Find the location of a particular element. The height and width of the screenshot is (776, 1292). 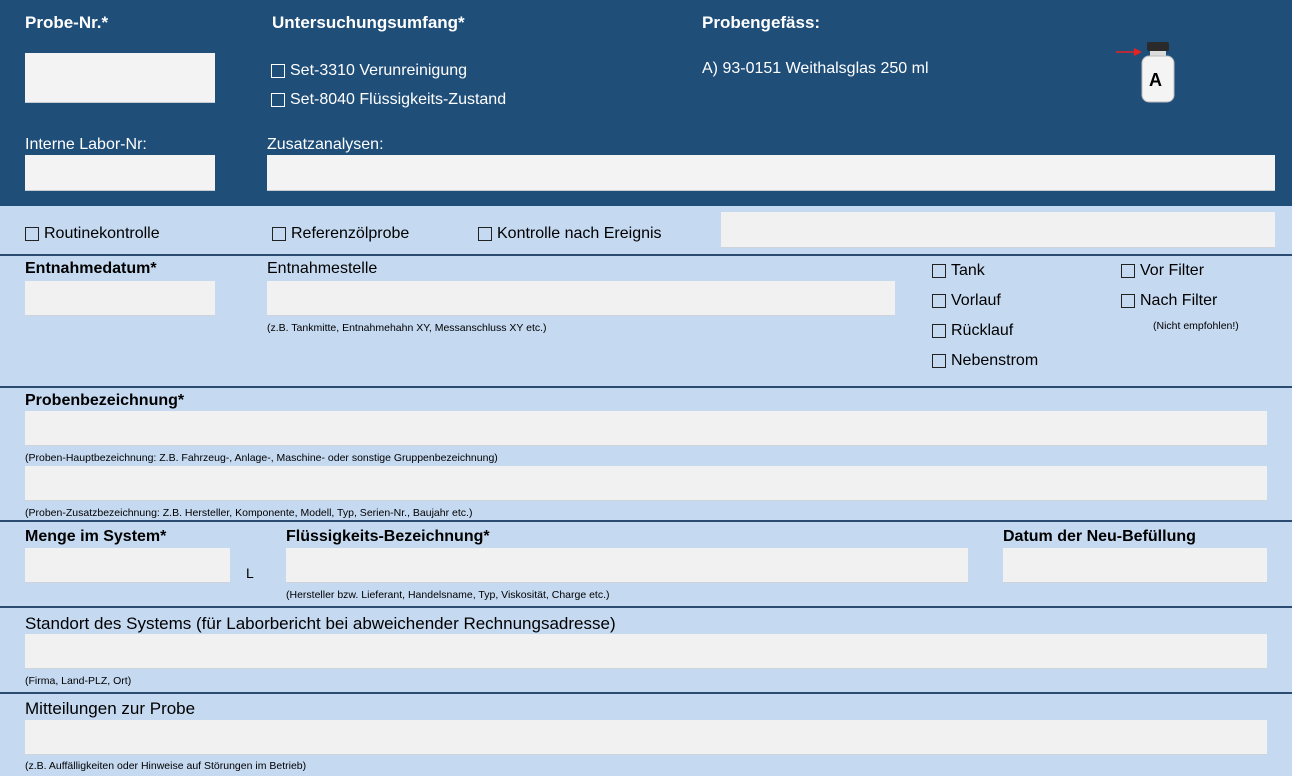

entnahmedatum-label: Entnahmedatum* is located at coordinates (91, 268).